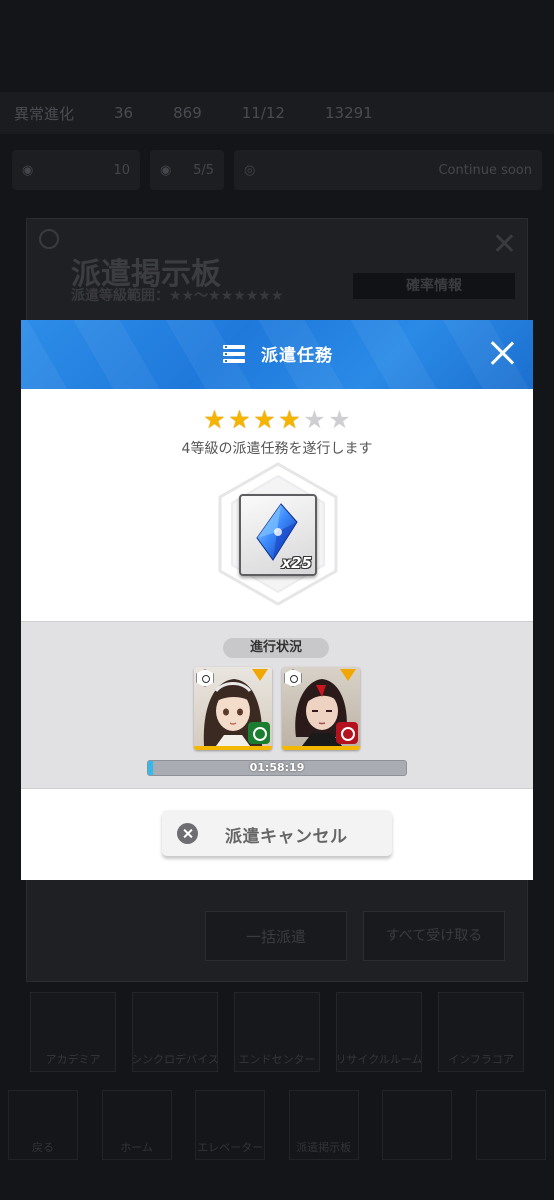 The image size is (554, 1200). Describe the element at coordinates (481, 1032) in the screenshot. I see `menu-item: インフラコア` at that location.